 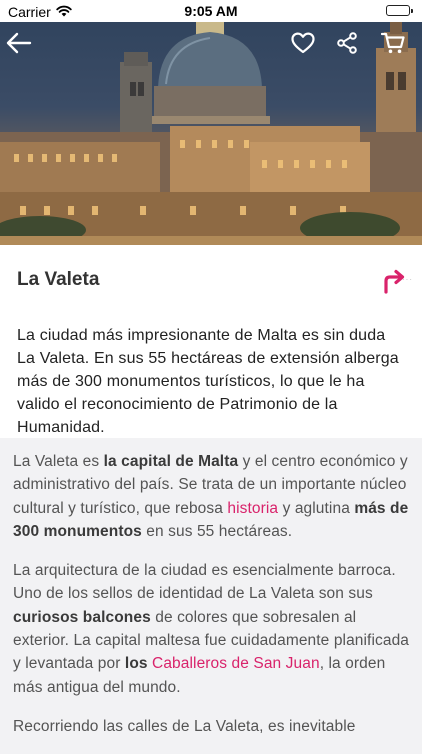 What do you see at coordinates (23, 49) in the screenshot?
I see `back-button` at bounding box center [23, 49].